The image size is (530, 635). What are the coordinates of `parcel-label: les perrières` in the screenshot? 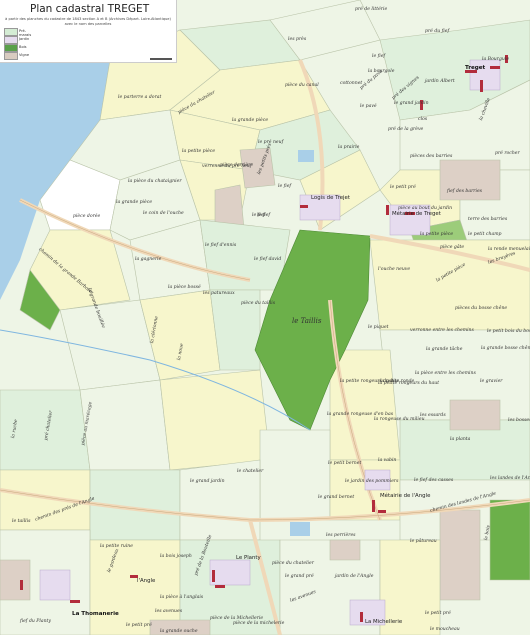 It's located at (341, 535).